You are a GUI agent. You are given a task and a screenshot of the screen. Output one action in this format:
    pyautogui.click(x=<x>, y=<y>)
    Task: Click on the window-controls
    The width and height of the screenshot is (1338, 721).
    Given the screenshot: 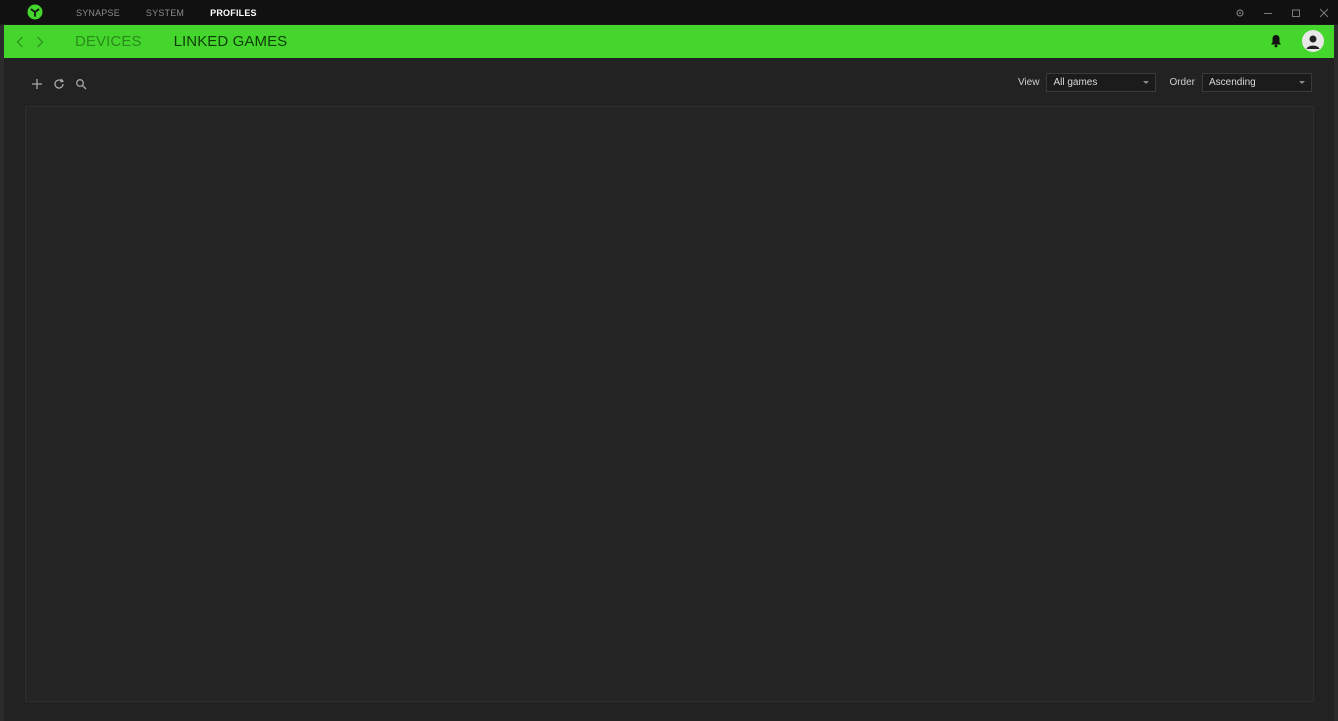 What is the action you would take?
    pyautogui.click(x=1282, y=12)
    